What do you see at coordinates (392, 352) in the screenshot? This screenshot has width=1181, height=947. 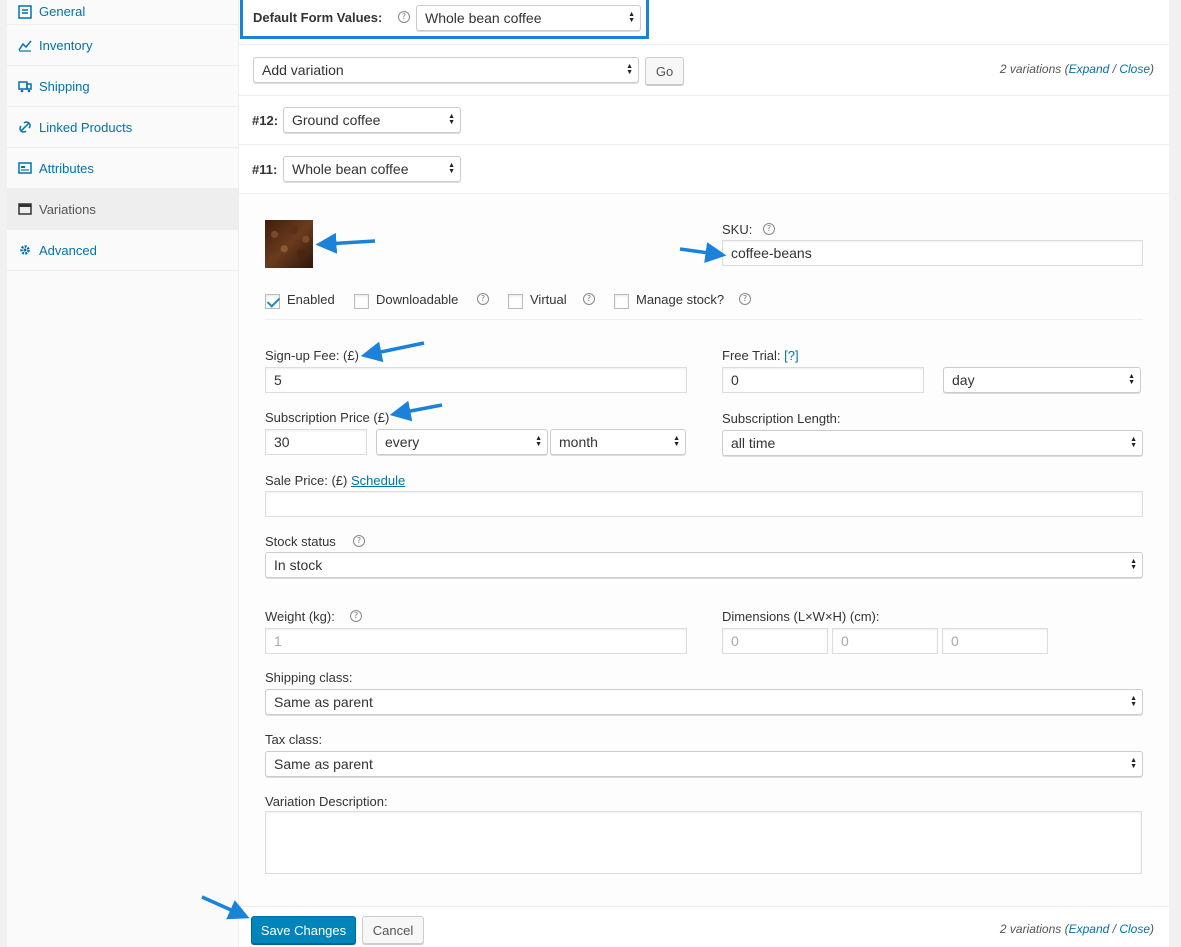 I see `arrow-to-signup-fee` at bounding box center [392, 352].